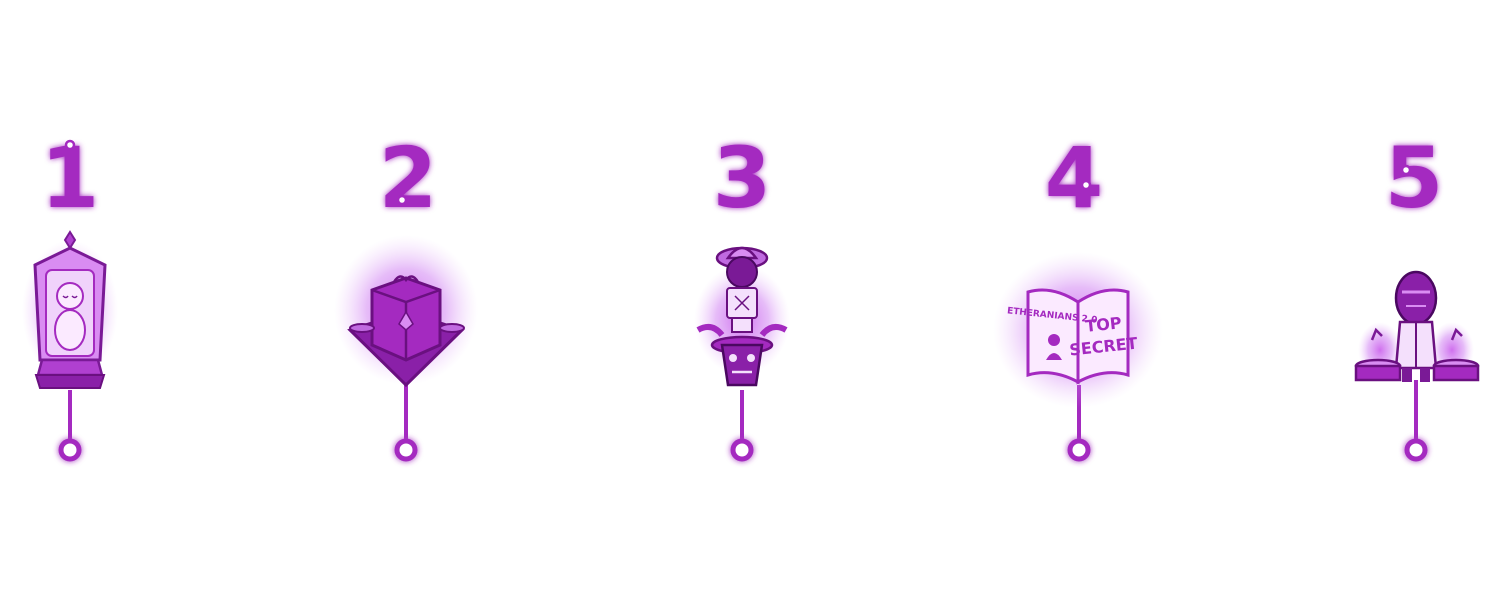  I want to click on milestone-number-4: 4, so click(1074, 178).